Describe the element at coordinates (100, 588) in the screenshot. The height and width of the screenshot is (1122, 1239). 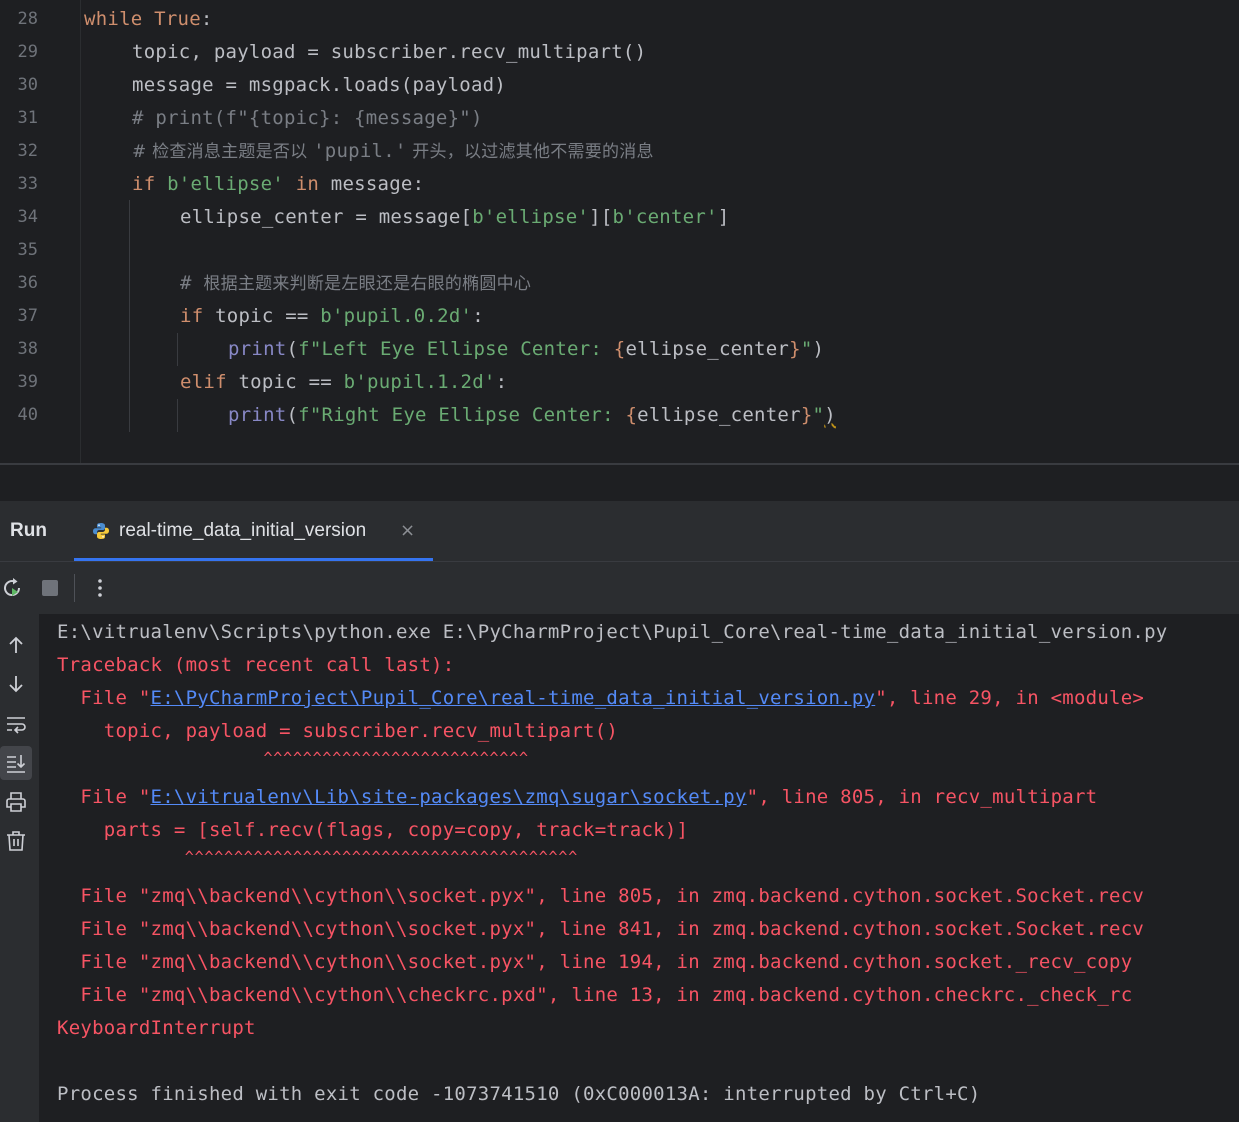
I see `more-vertical-icon` at that location.